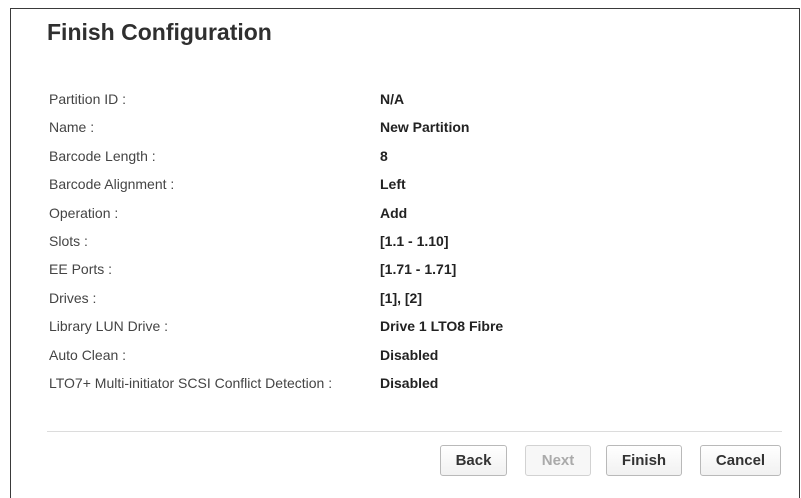  Describe the element at coordinates (442, 326) in the screenshot. I see `summary-value: Drive 1 LTO8 Fibre` at that location.